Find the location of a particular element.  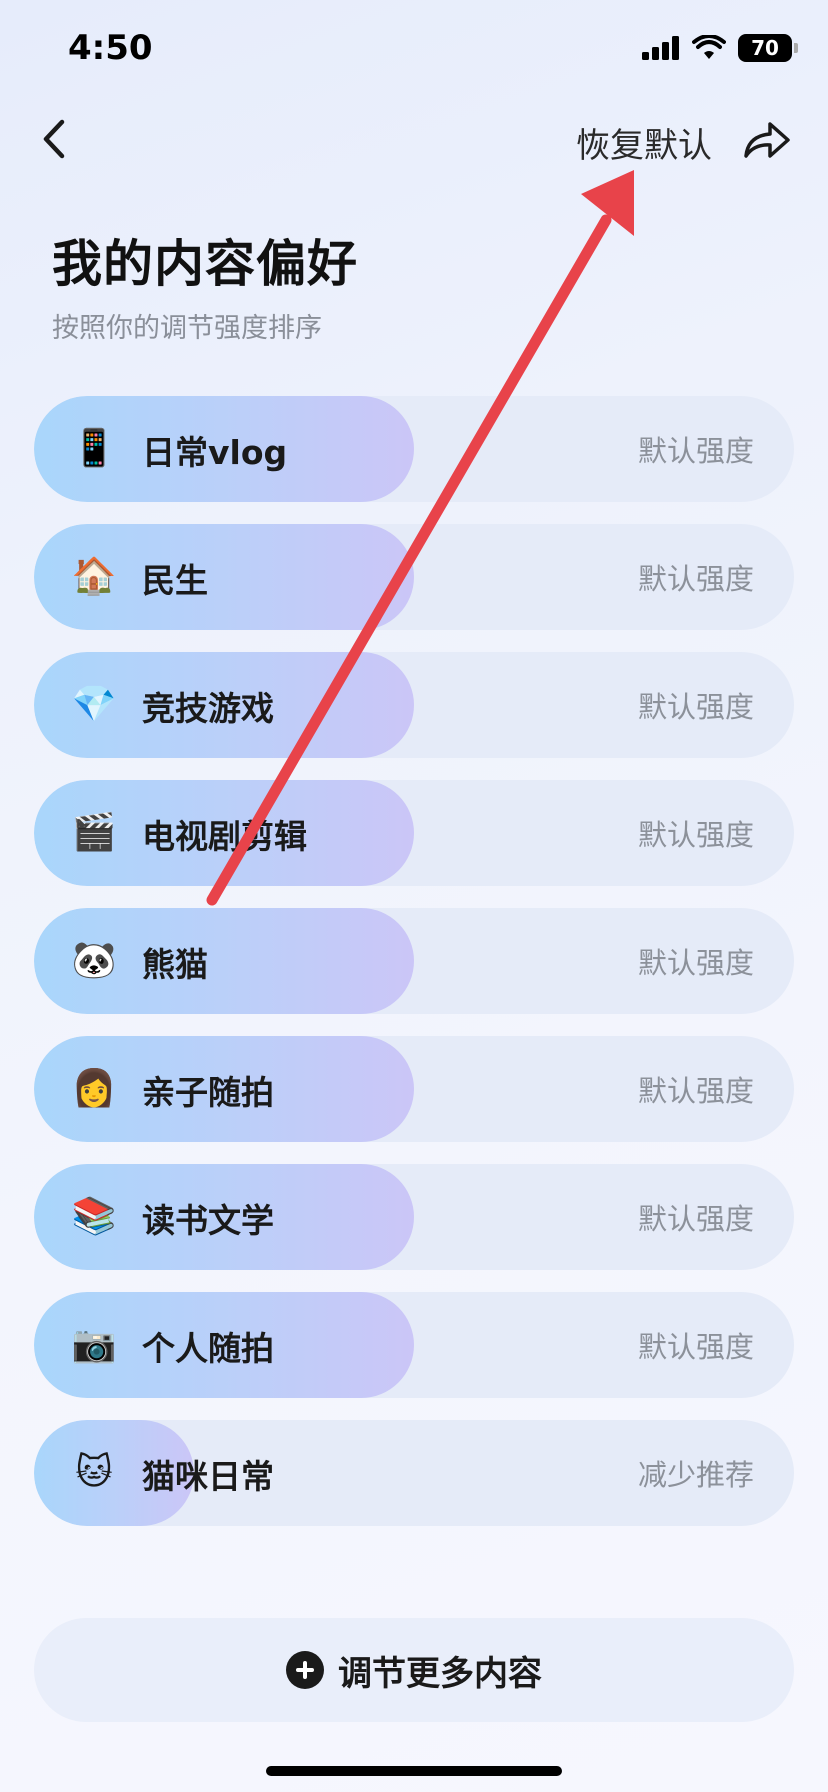

mother-baby-icon: 👩 is located at coordinates (94, 1088).